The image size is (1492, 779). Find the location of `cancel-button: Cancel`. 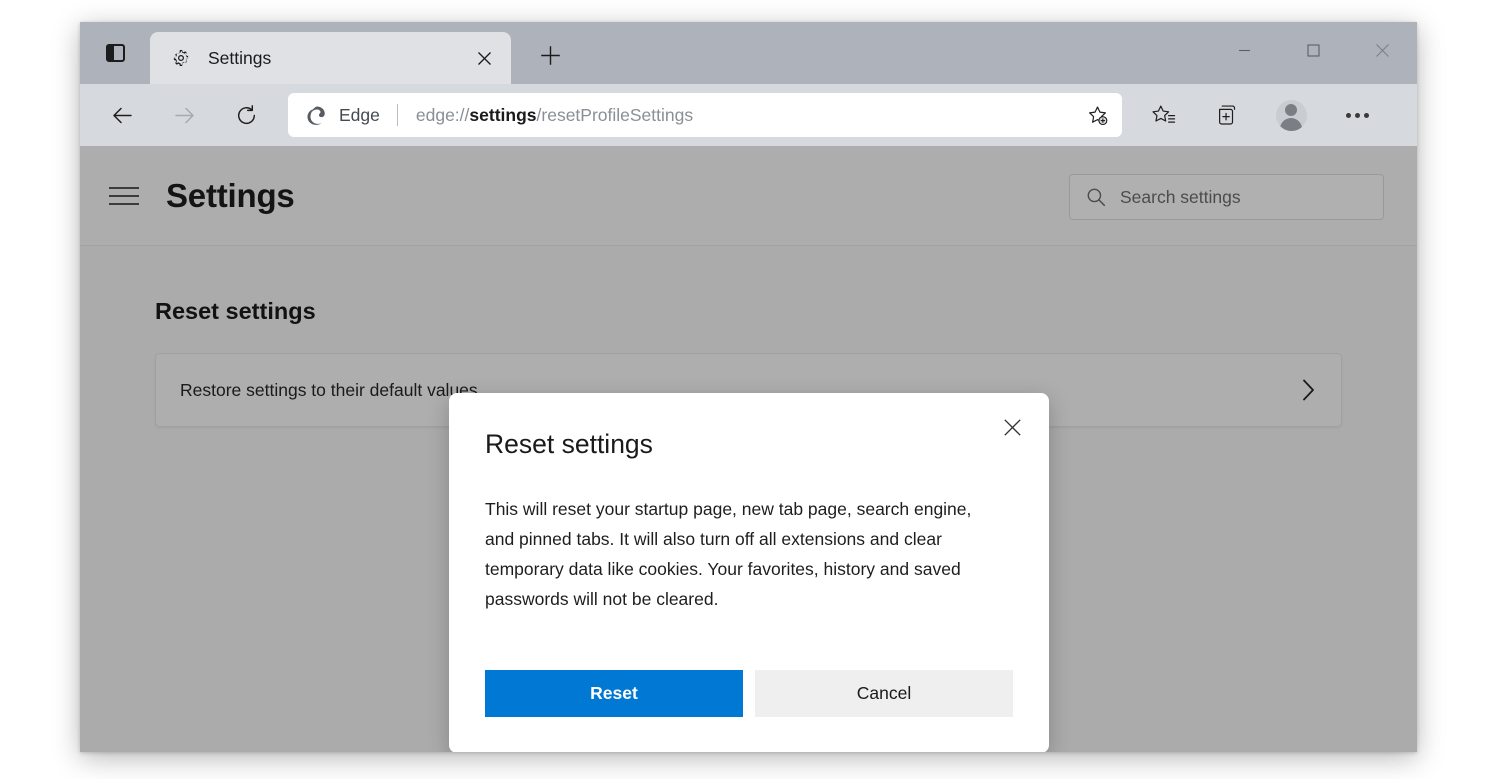

cancel-button: Cancel is located at coordinates (884, 693).